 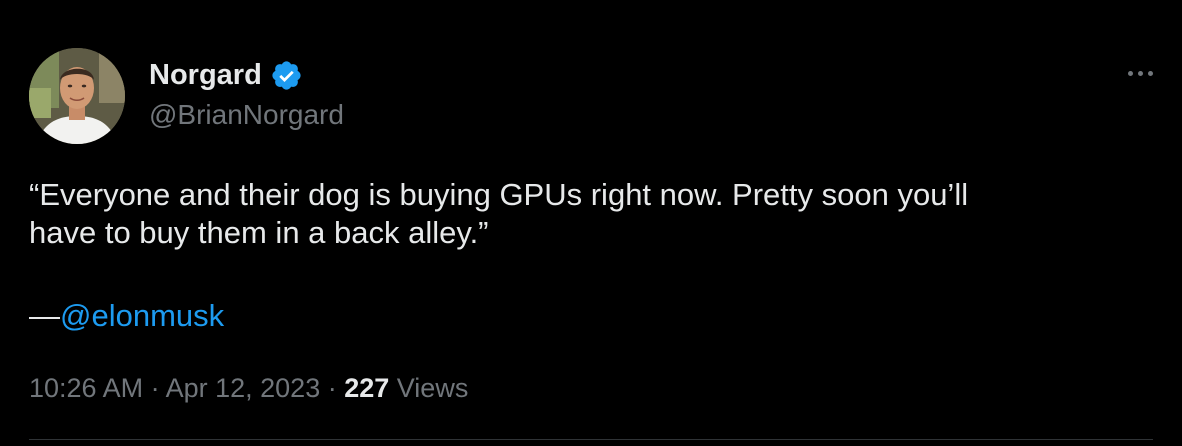 I want to click on tweet-time: 10:26 AM, so click(x=86, y=388).